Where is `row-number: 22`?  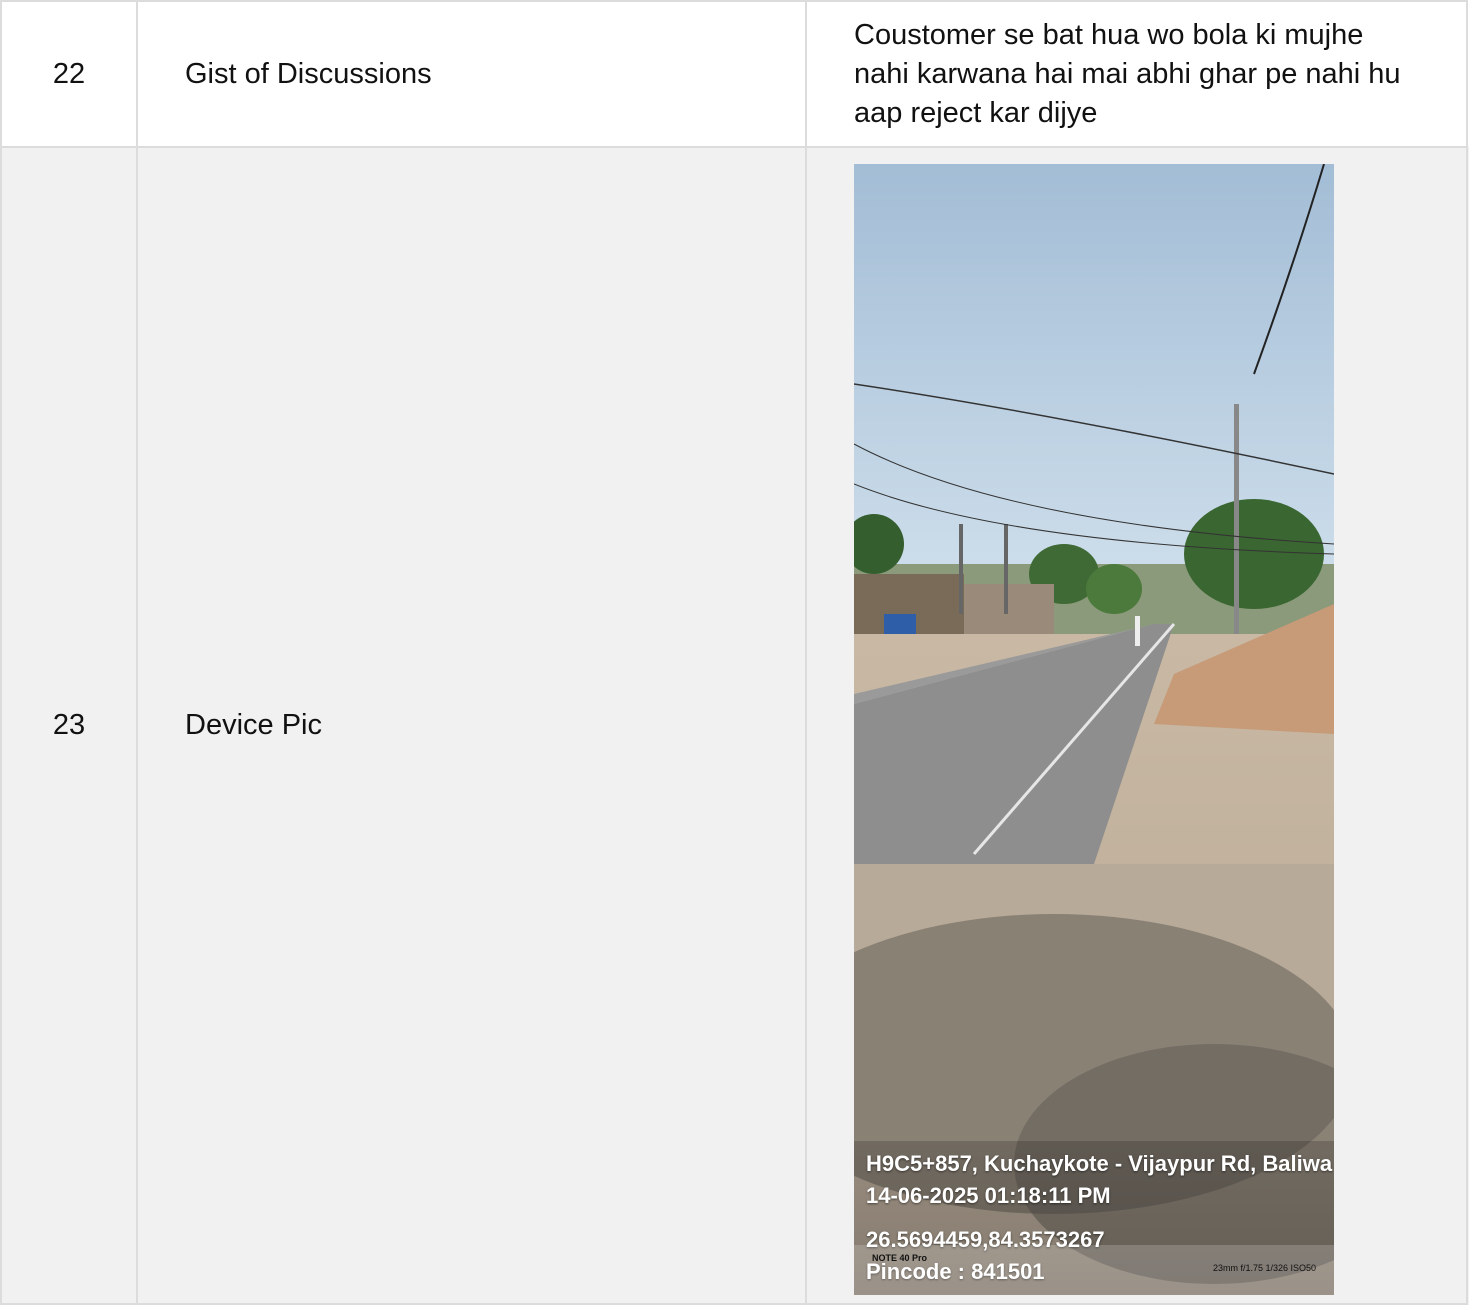
row-number: 22 is located at coordinates (69, 73).